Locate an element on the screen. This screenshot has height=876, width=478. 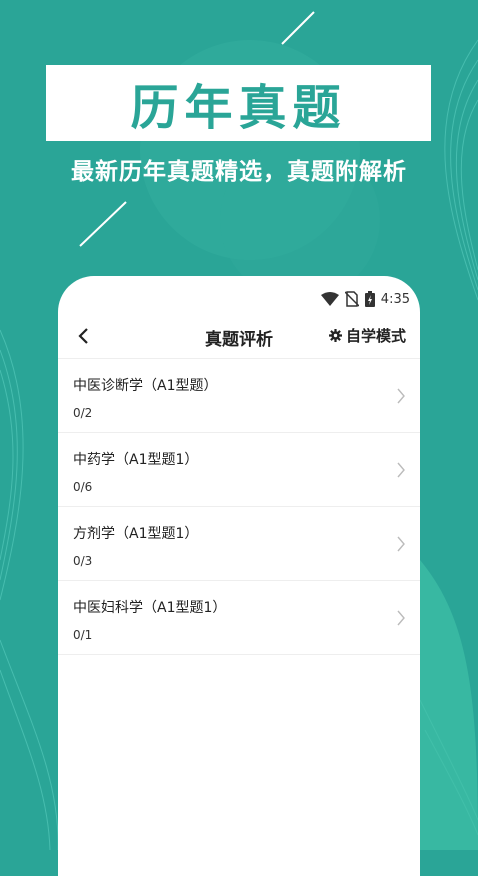
self-study-mode-label: 自学模式 is located at coordinates (375, 336).